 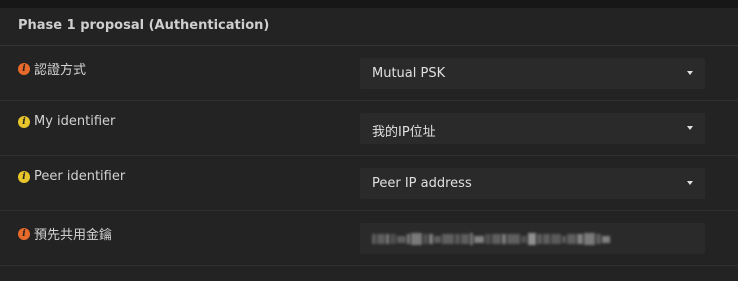 I want to click on label-pre-shared-key: i 預先共用金鑰, so click(x=65, y=233).